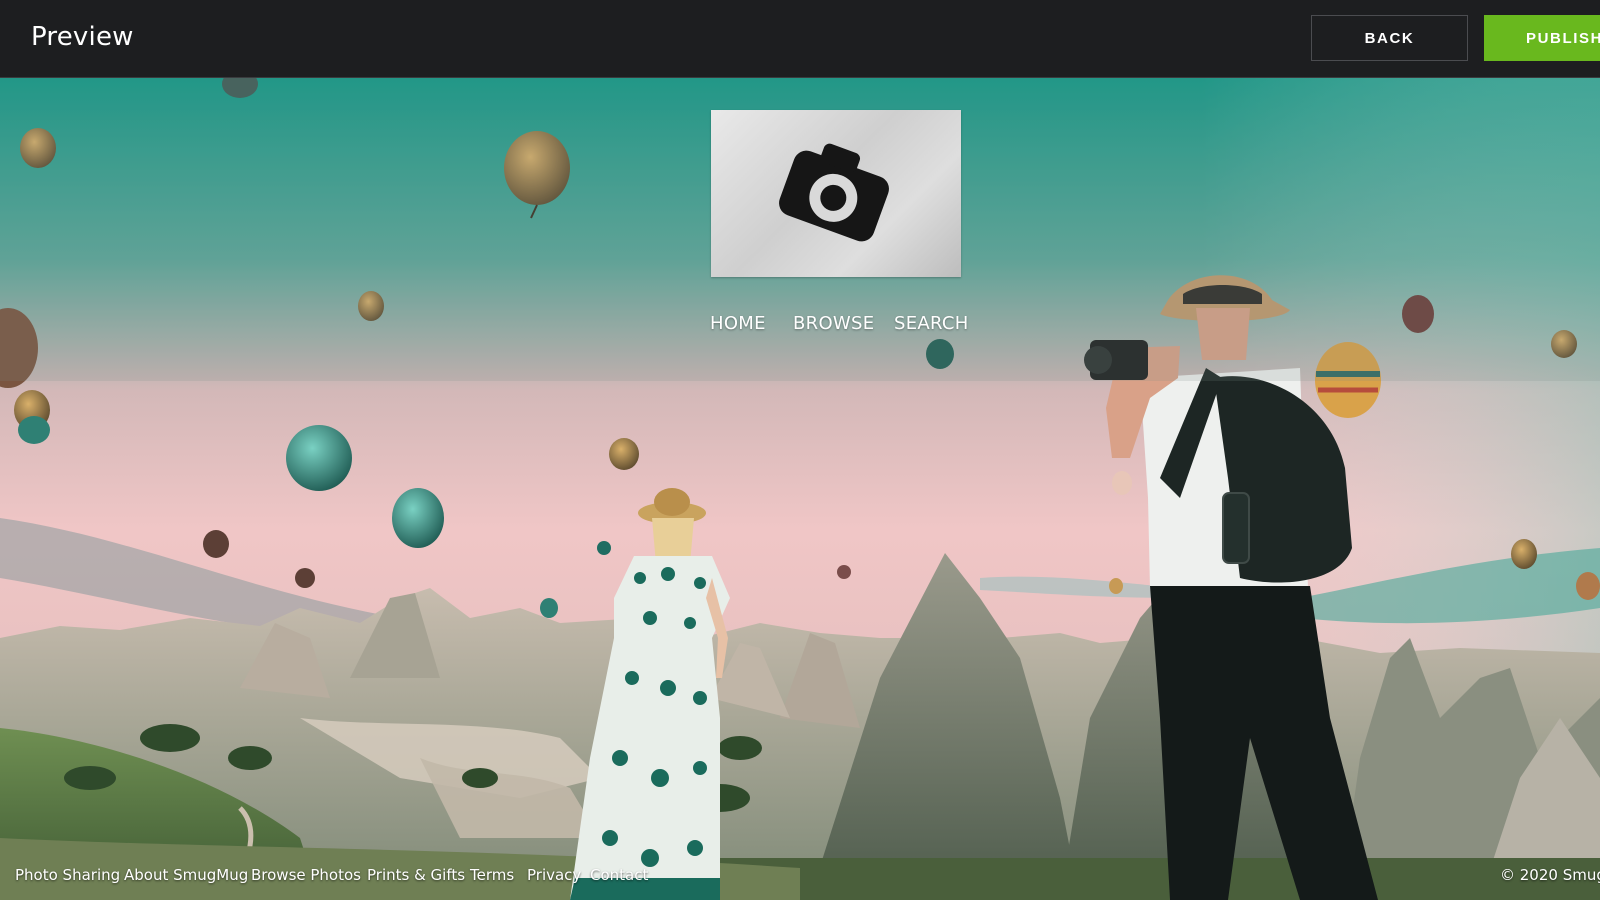  Describe the element at coordinates (833, 323) in the screenshot. I see `nav-browse-link: BROWSE` at that location.